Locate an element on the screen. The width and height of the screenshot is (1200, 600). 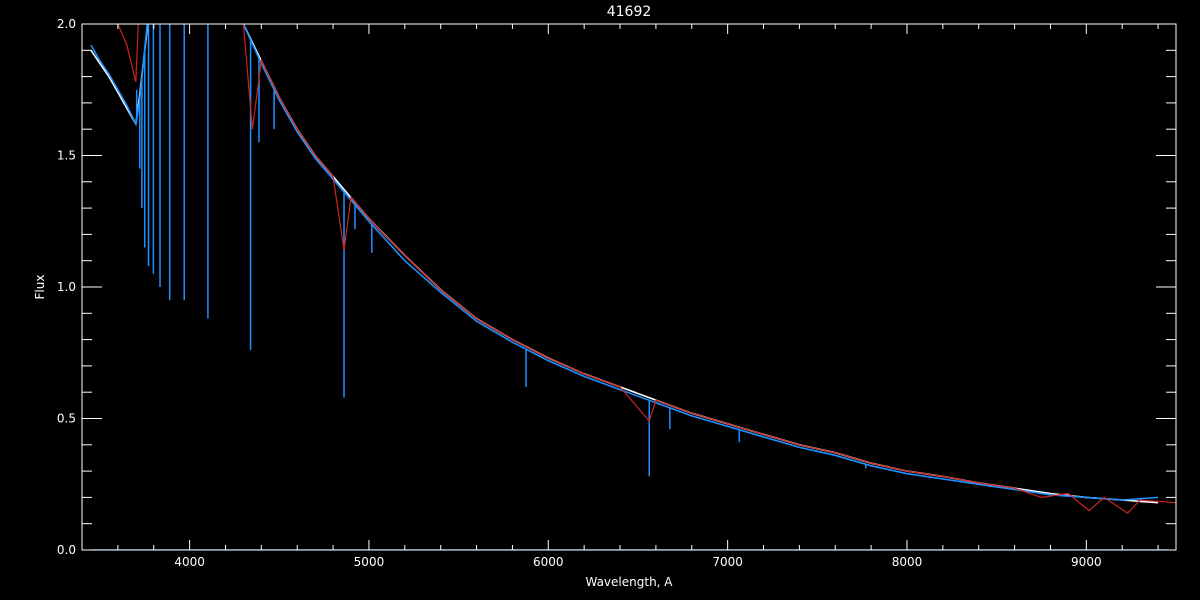
y-tick-label: 0.5 is located at coordinates (66, 419).